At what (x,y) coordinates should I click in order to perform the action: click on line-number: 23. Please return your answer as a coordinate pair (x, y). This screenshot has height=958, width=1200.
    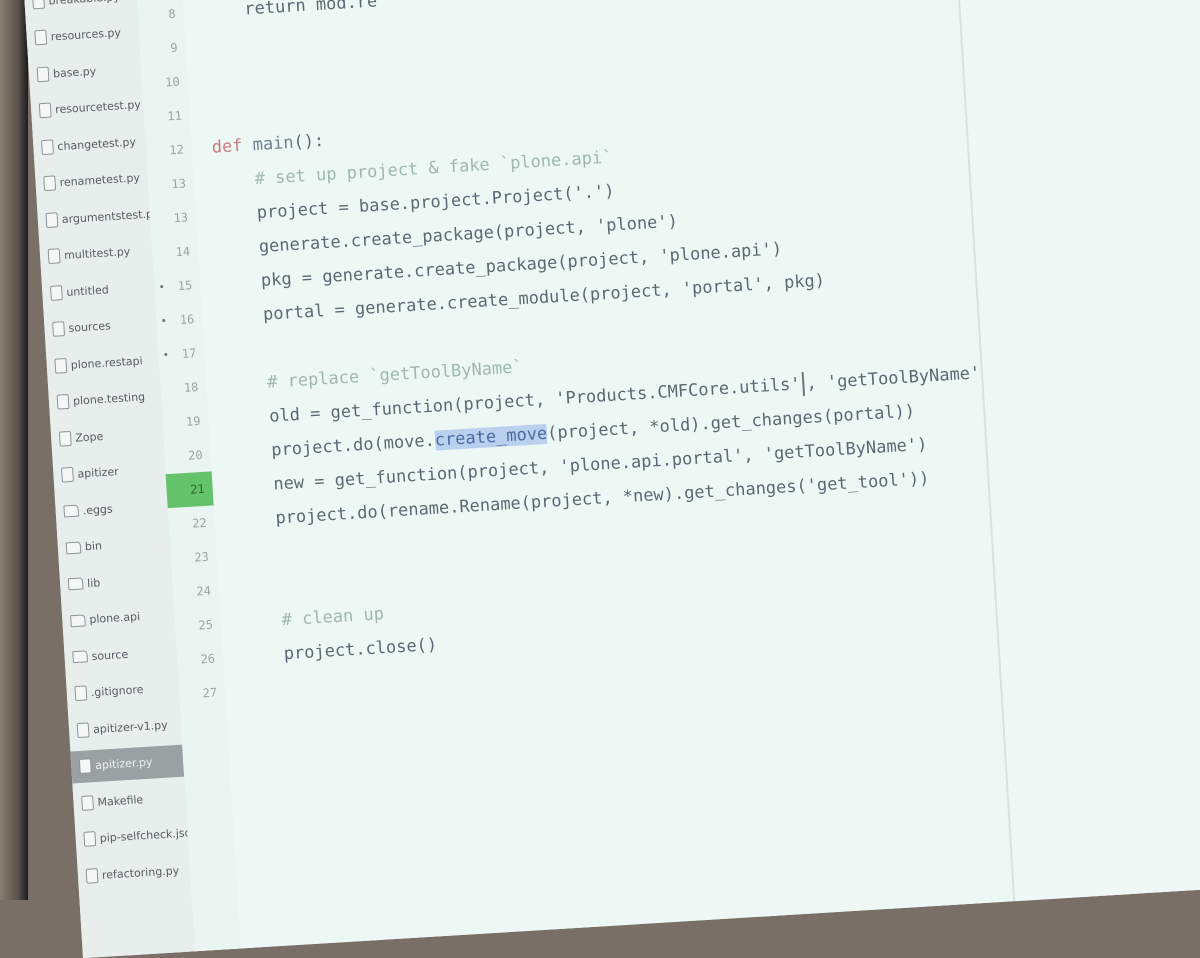
    Looking at the image, I should click on (194, 557).